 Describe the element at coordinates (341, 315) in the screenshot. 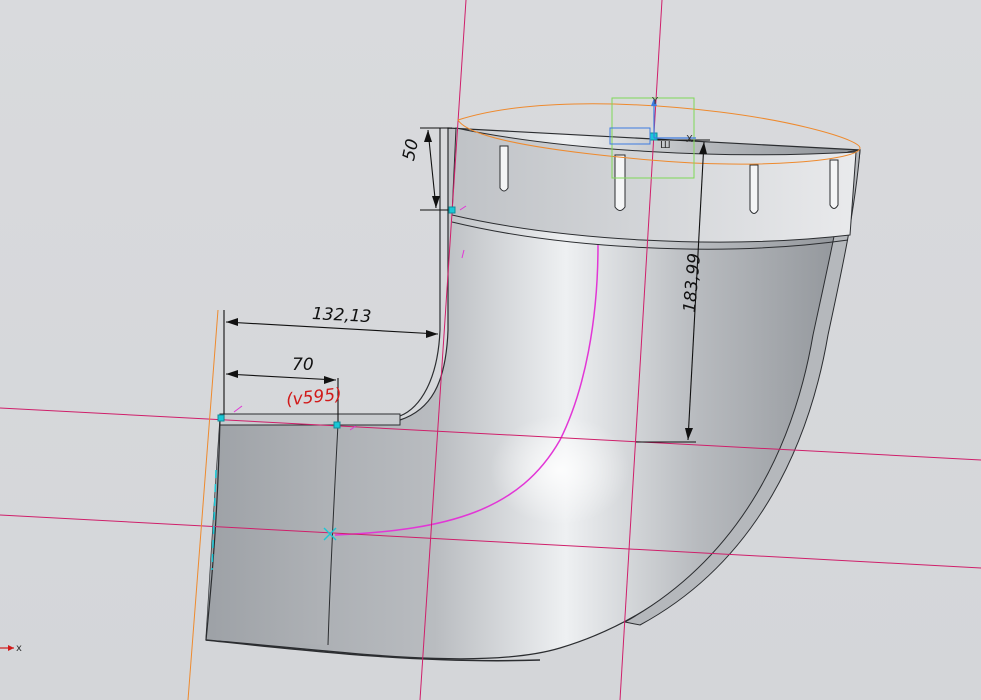

I see `dimension-132-label: 132,13` at that location.